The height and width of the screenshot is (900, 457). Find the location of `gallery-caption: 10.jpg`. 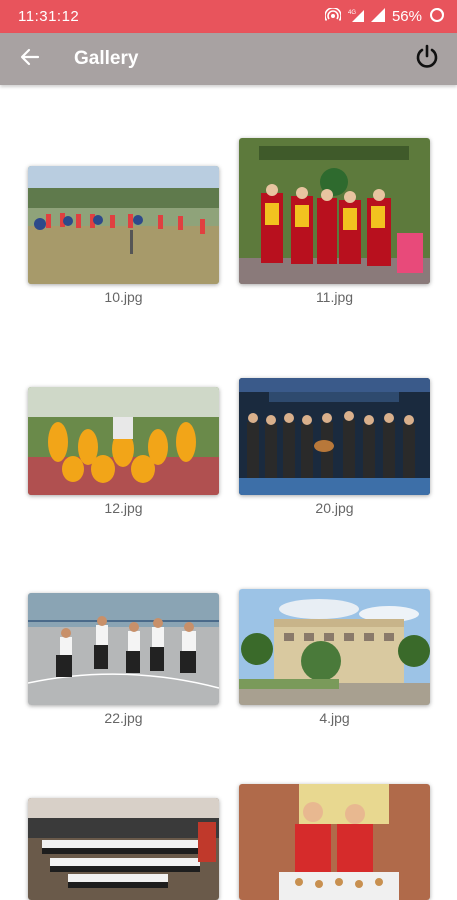

gallery-caption: 10.jpg is located at coordinates (123, 297).